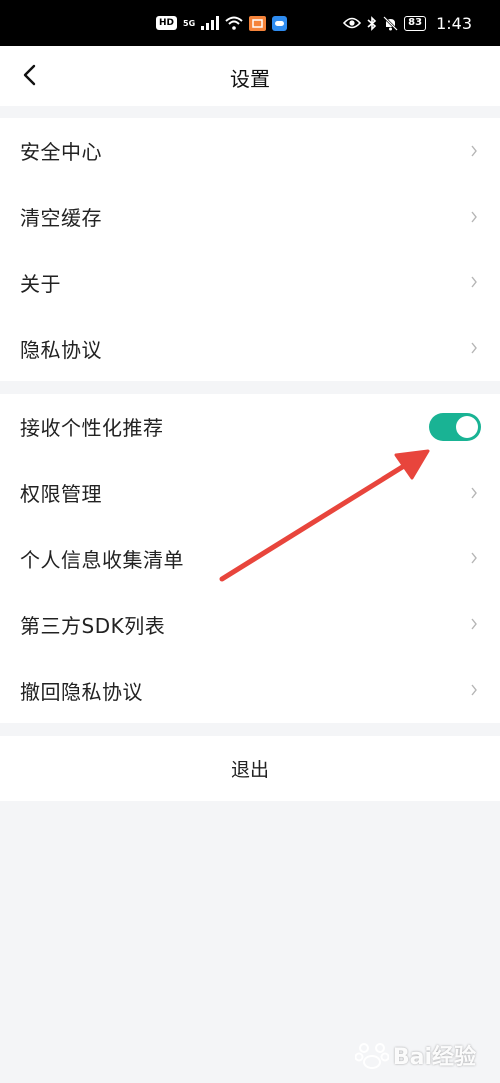 Image resolution: width=500 pixels, height=1083 pixels. I want to click on network-type: 5G, so click(189, 23).